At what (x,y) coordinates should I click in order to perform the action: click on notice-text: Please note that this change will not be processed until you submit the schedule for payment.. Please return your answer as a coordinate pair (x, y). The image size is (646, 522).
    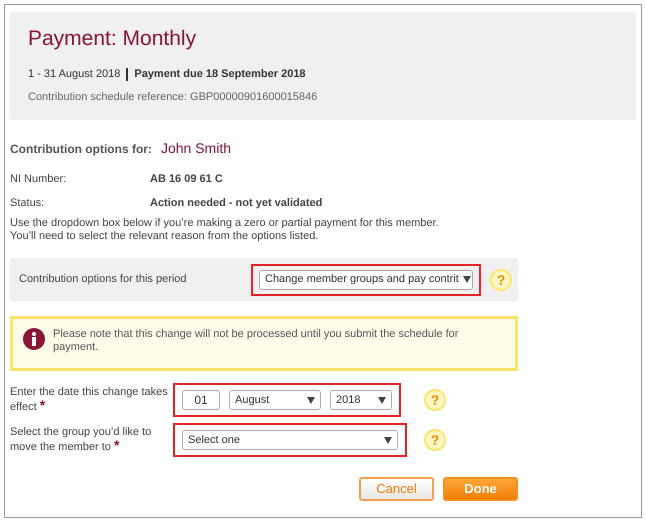
    Looking at the image, I should click on (256, 341).